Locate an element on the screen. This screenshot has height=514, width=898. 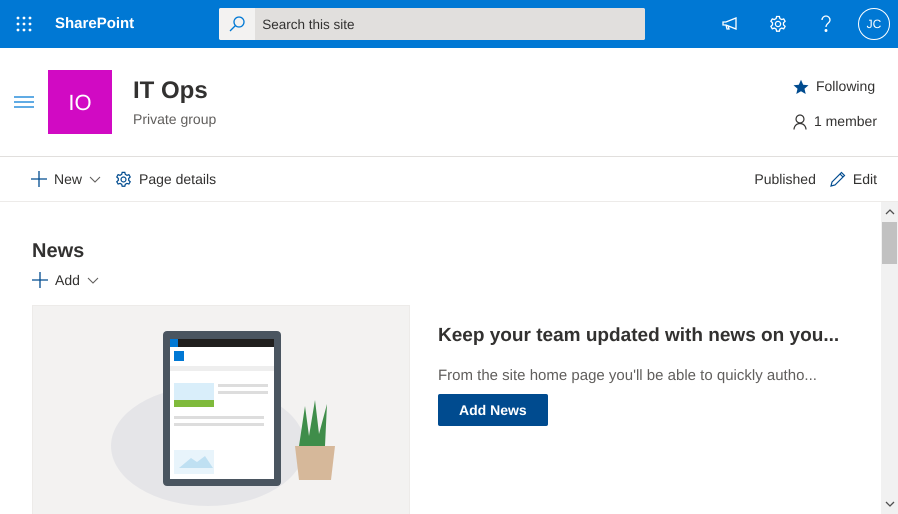
news-heading: News is located at coordinates (59, 251).